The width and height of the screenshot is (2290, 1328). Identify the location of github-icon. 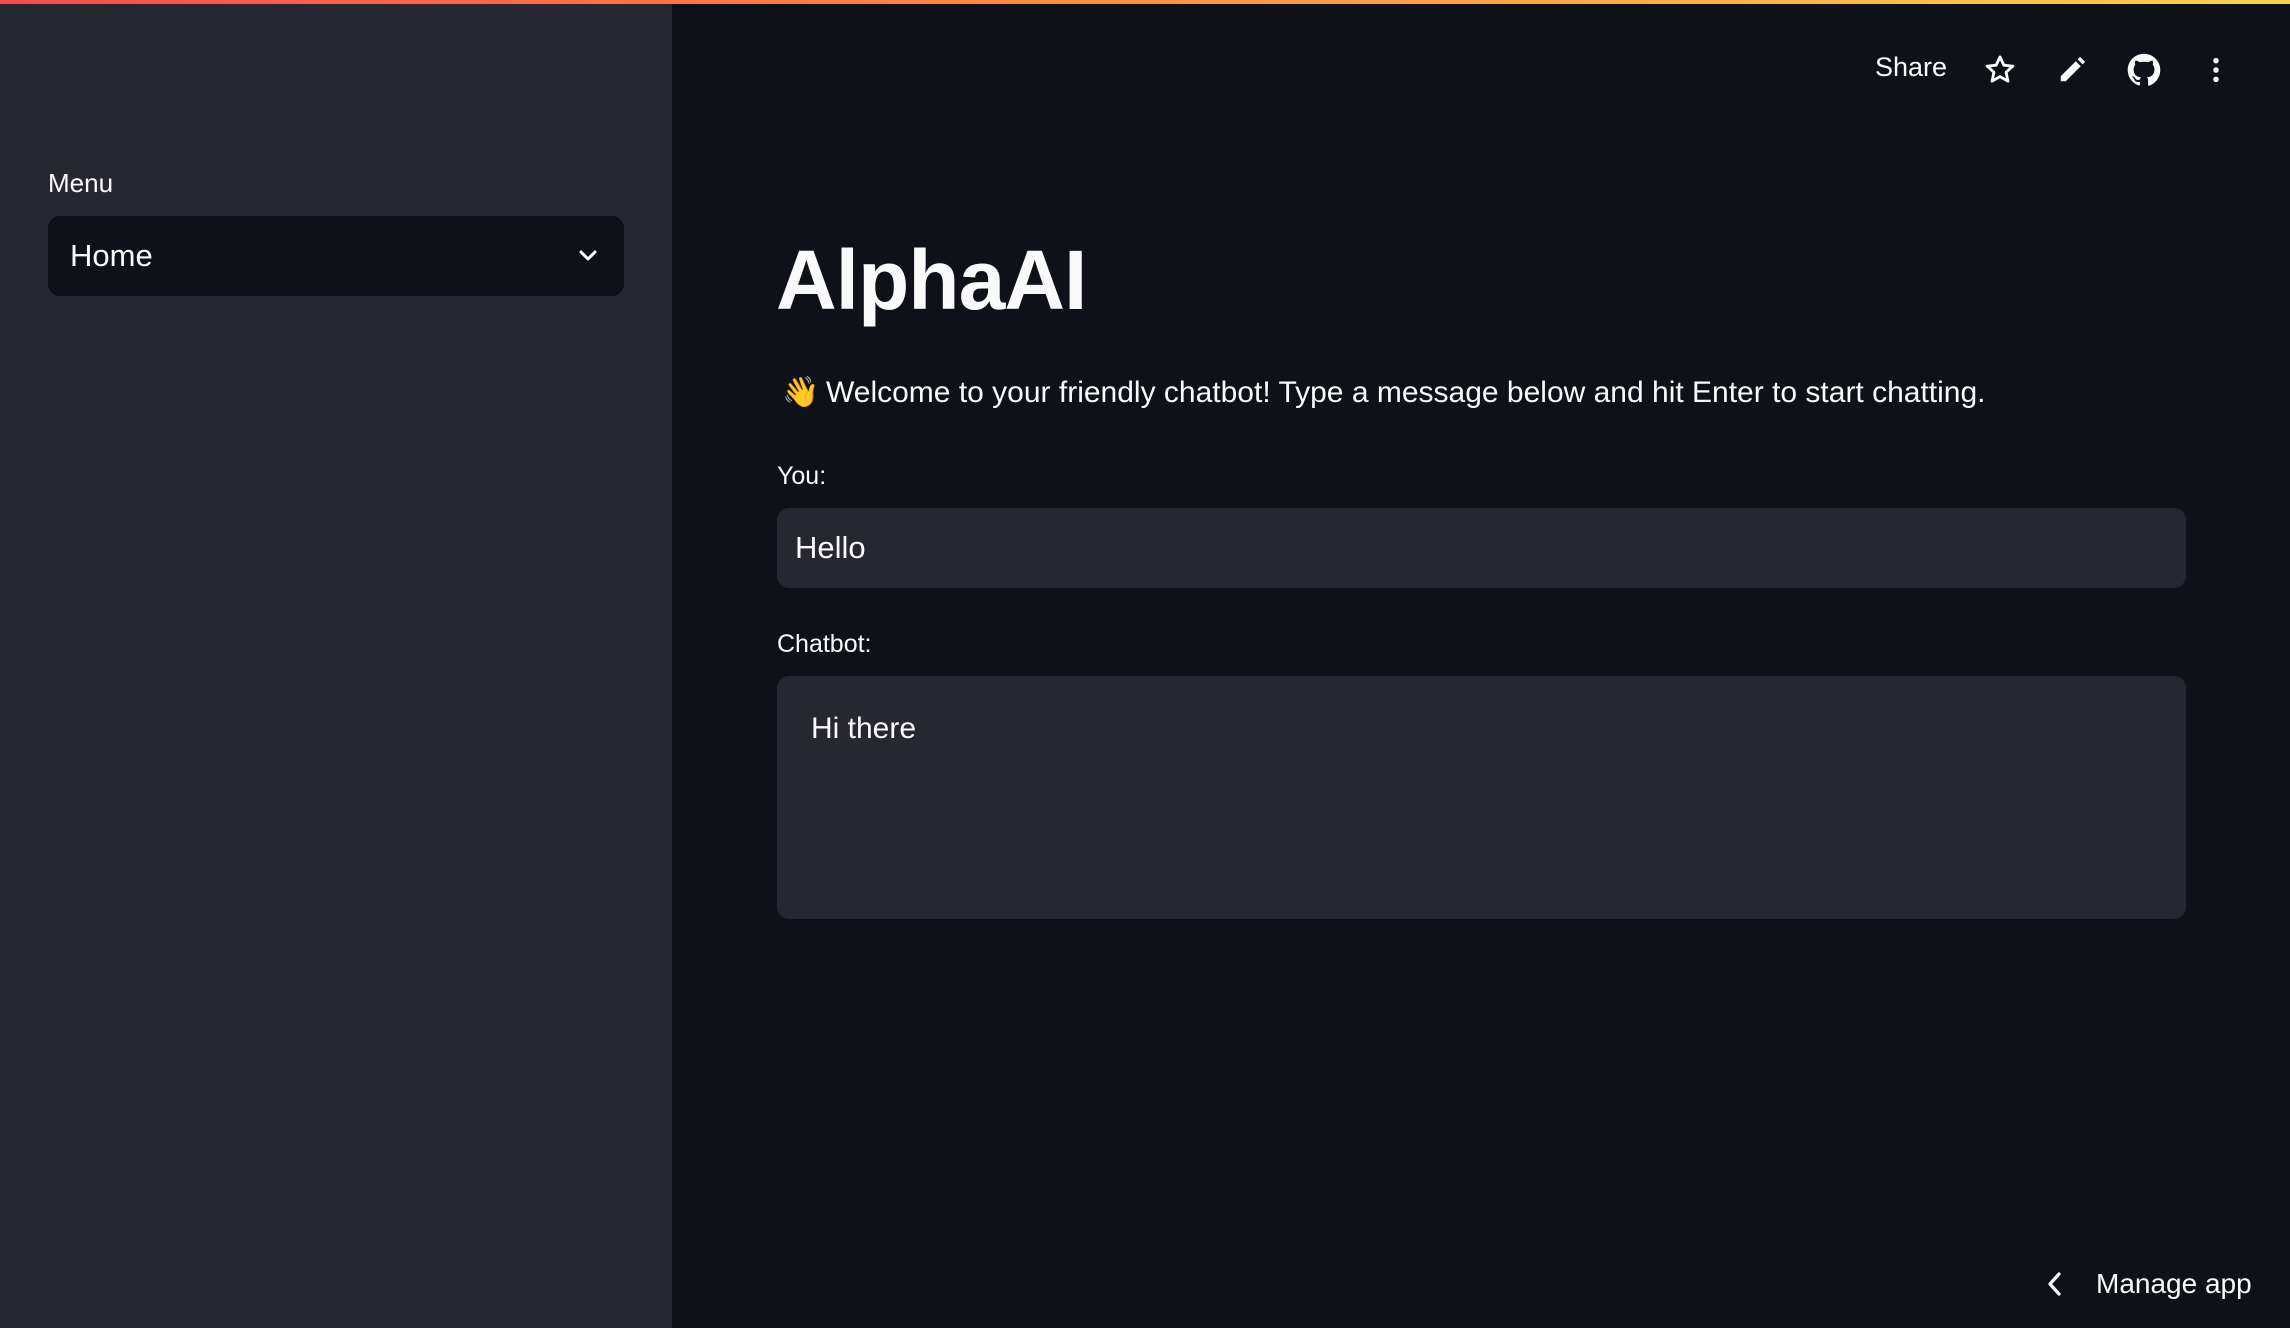
(2144, 70).